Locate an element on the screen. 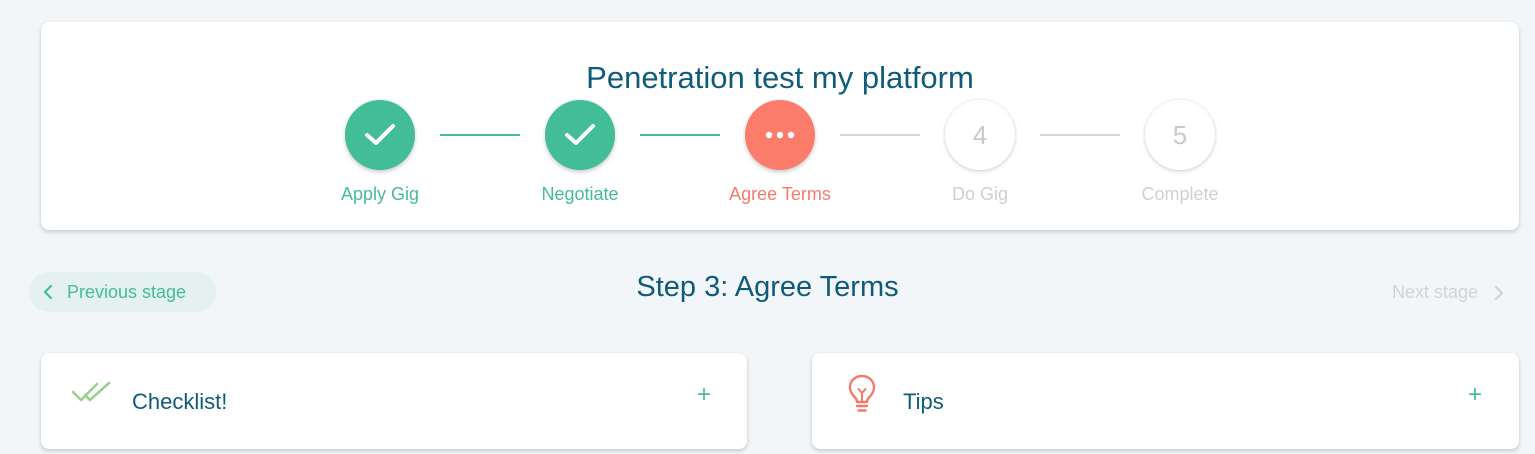 The image size is (1535, 454). step-title: Step 3: Agree Terms is located at coordinates (767, 287).